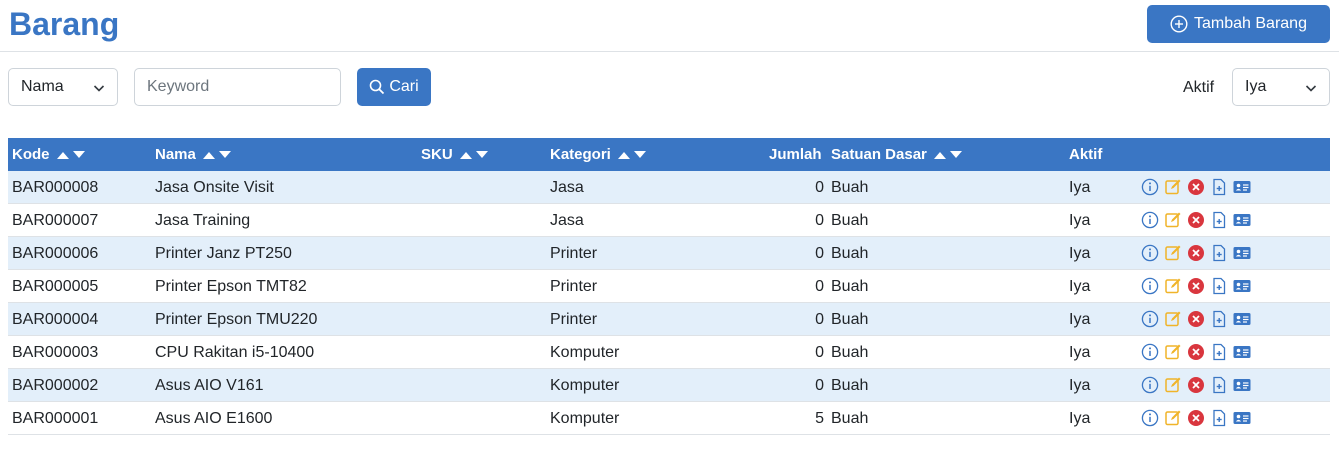 The height and width of the screenshot is (450, 1339). Describe the element at coordinates (669, 385) in the screenshot. I see `table-row: BAR000002 Asus AIO V161 Komputer 0 Buah Iya` at that location.